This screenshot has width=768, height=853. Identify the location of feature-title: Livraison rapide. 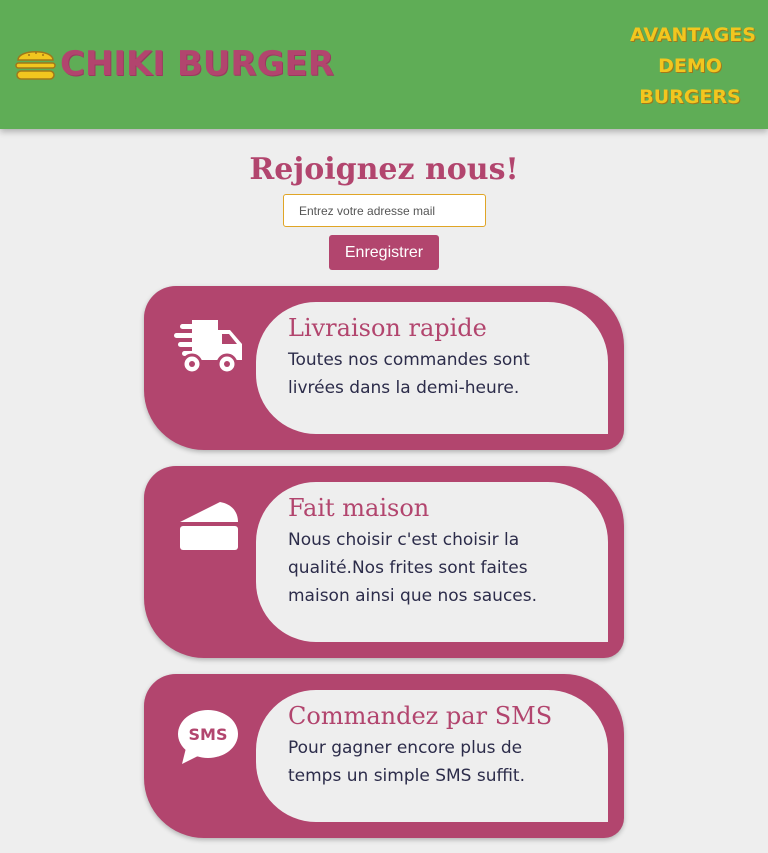
(387, 328).